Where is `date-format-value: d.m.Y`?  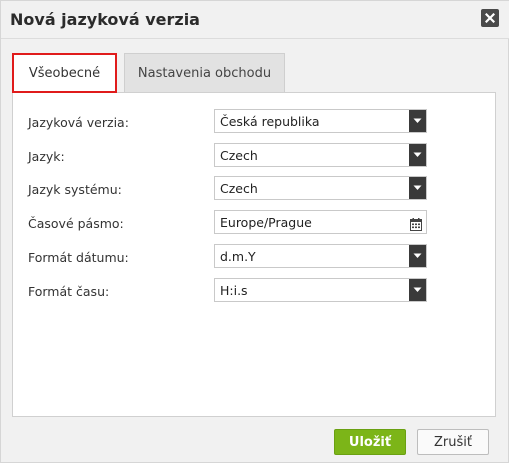
date-format-value: d.m.Y is located at coordinates (238, 256).